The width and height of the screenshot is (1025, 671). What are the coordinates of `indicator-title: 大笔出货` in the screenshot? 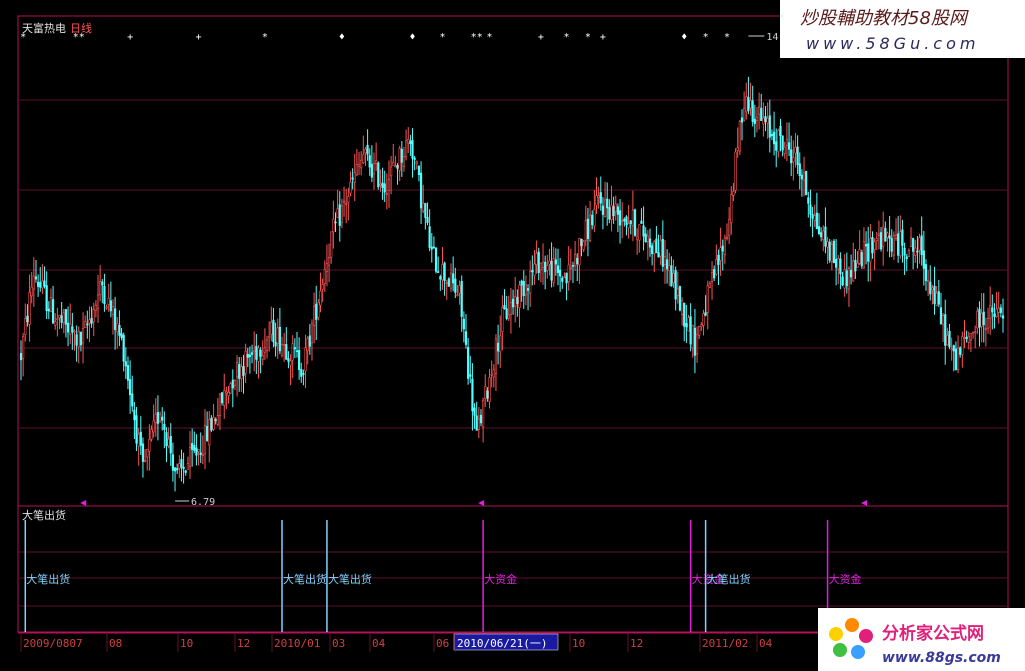 It's located at (44, 515).